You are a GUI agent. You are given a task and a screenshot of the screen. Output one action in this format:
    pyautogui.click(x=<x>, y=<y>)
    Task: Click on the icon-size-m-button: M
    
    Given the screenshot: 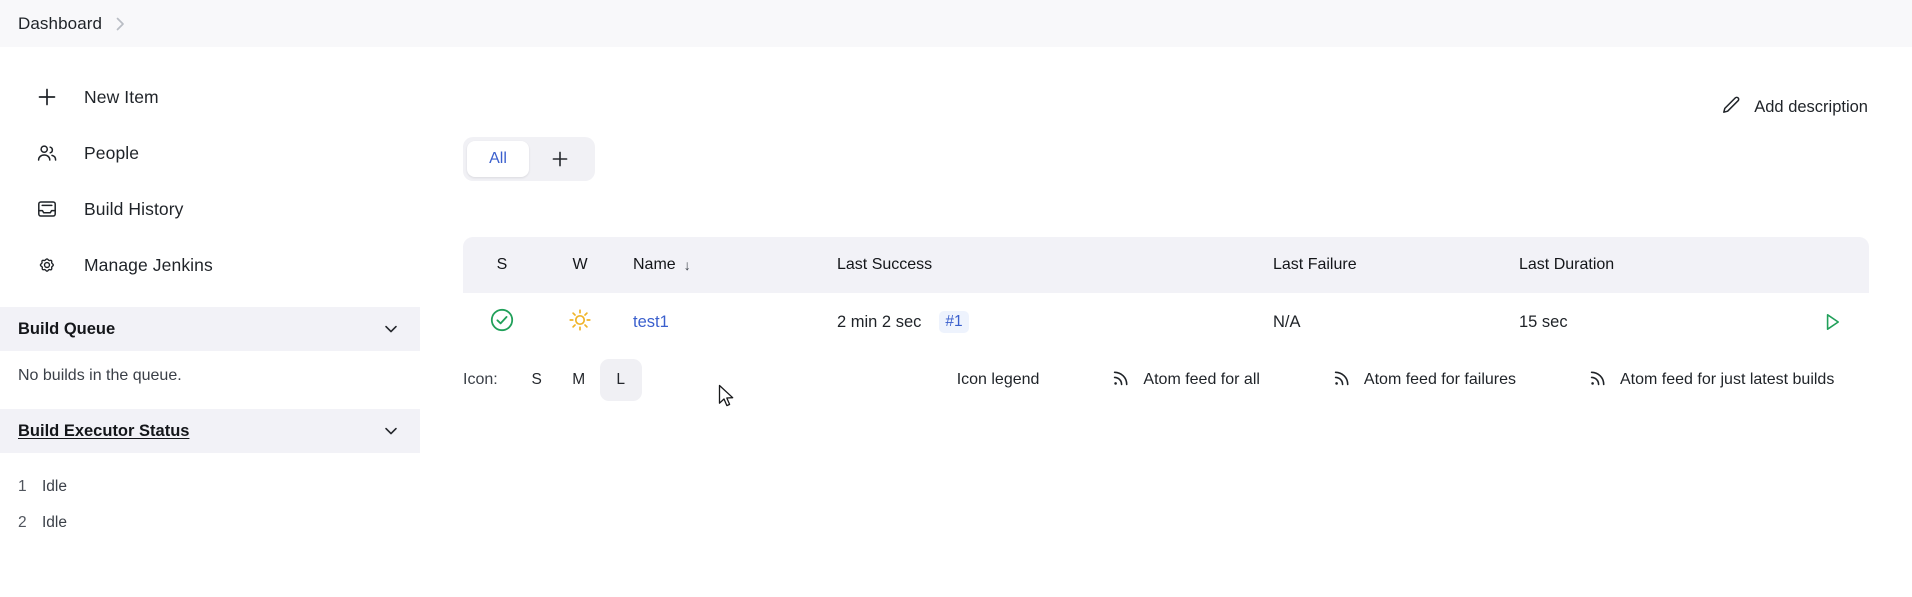 What is the action you would take?
    pyautogui.click(x=579, y=380)
    